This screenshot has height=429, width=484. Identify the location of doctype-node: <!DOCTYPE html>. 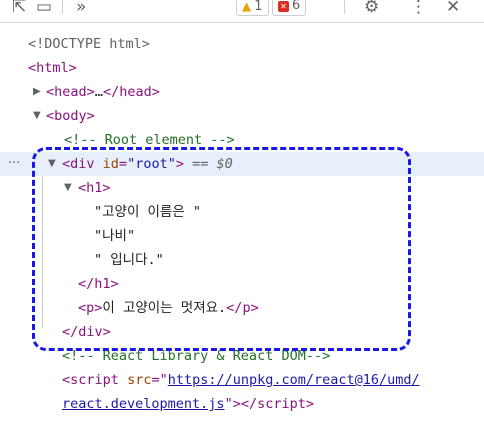
(242, 44).